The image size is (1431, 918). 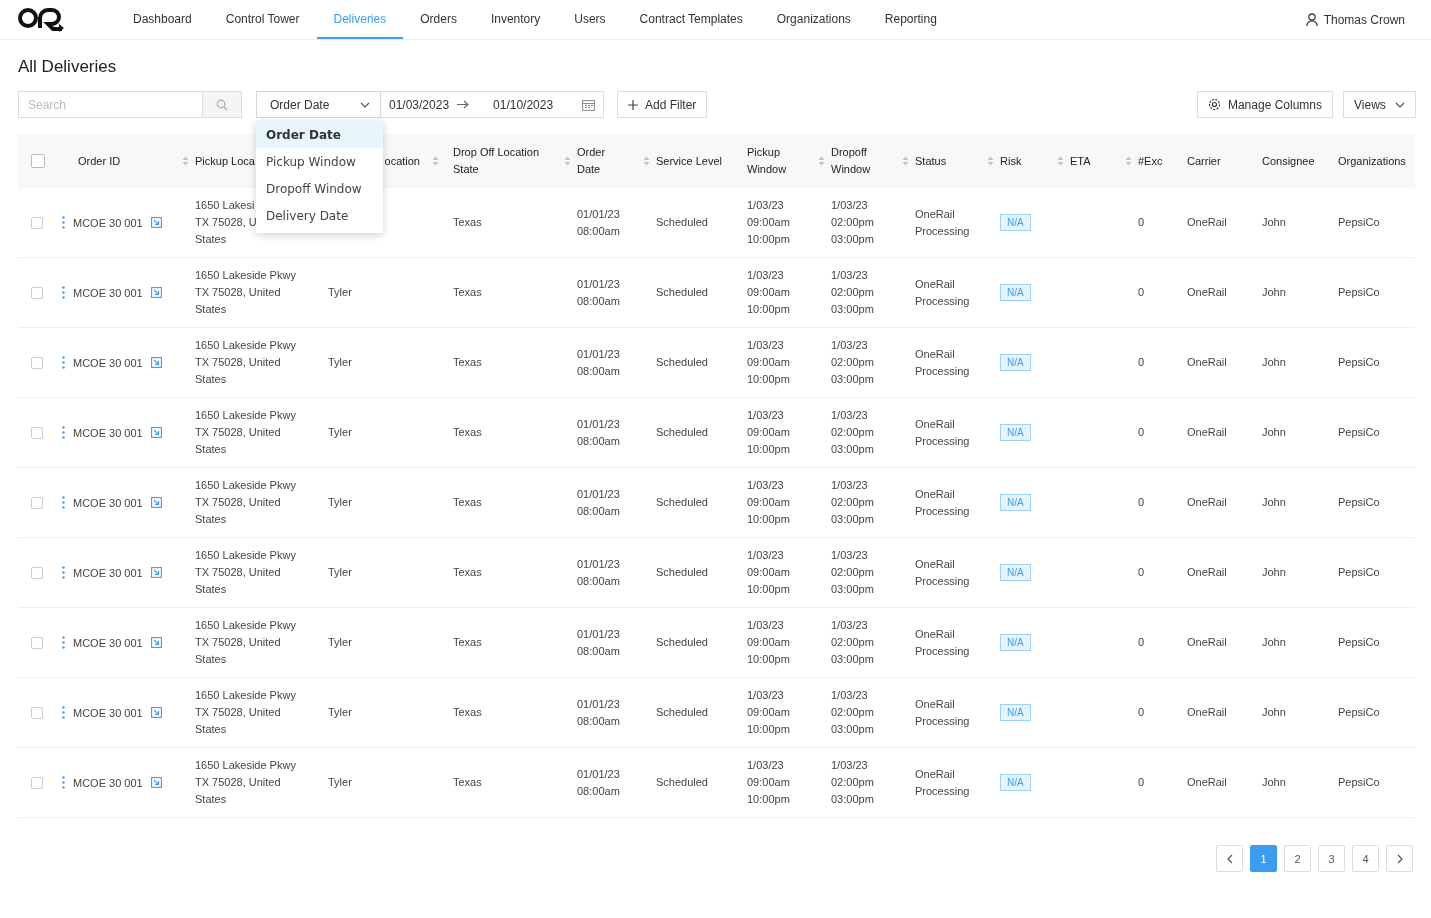 I want to click on chevron-right-icon, so click(x=1399, y=858).